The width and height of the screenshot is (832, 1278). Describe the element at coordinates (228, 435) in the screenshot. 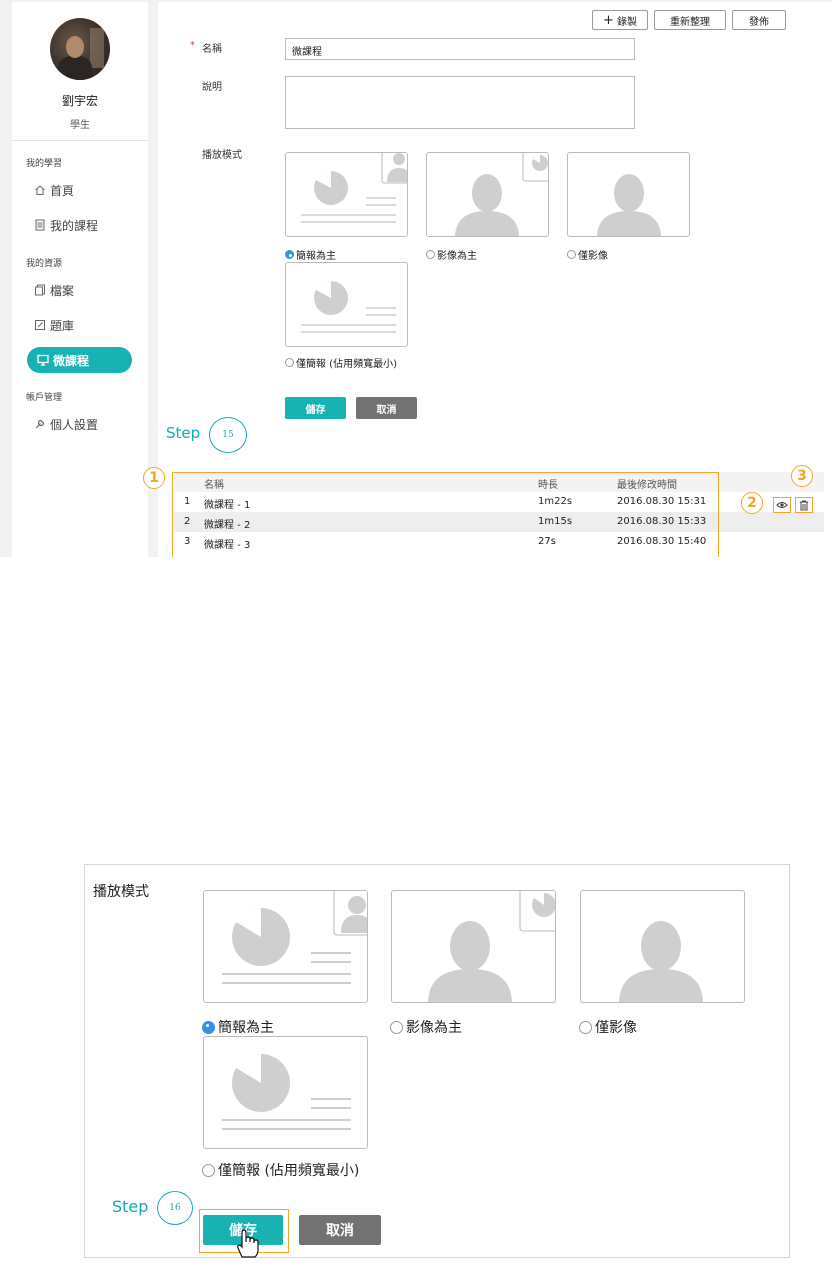

I see `step-number-circle: 15` at that location.